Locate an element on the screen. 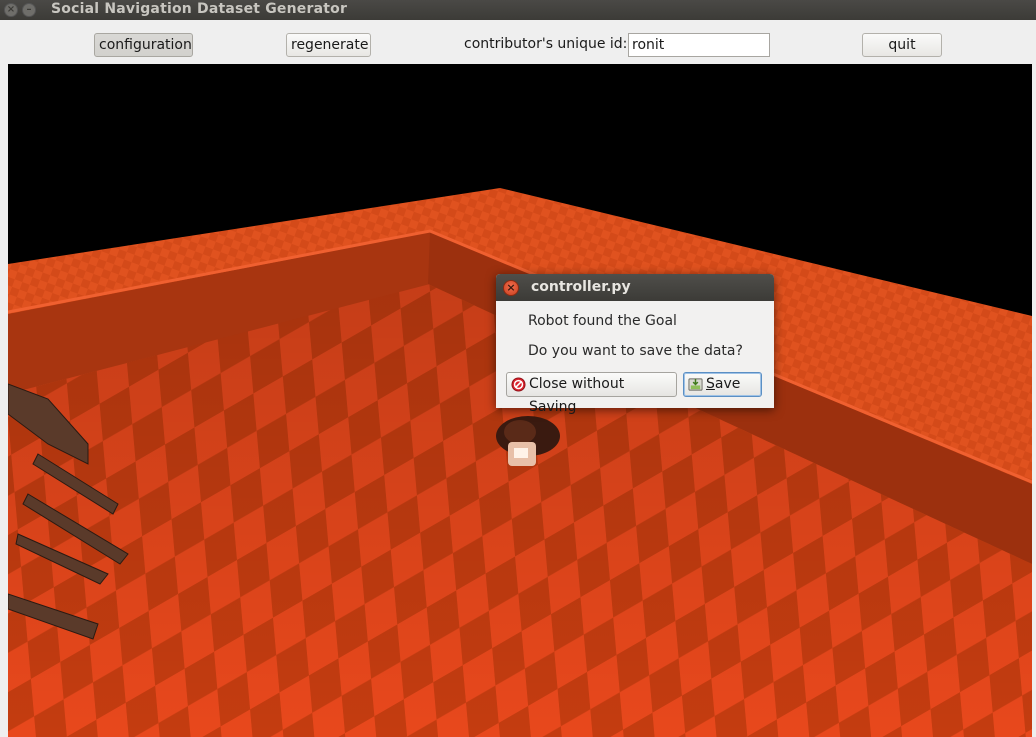  contributor-id-label: contributor's unique id: is located at coordinates (546, 44).